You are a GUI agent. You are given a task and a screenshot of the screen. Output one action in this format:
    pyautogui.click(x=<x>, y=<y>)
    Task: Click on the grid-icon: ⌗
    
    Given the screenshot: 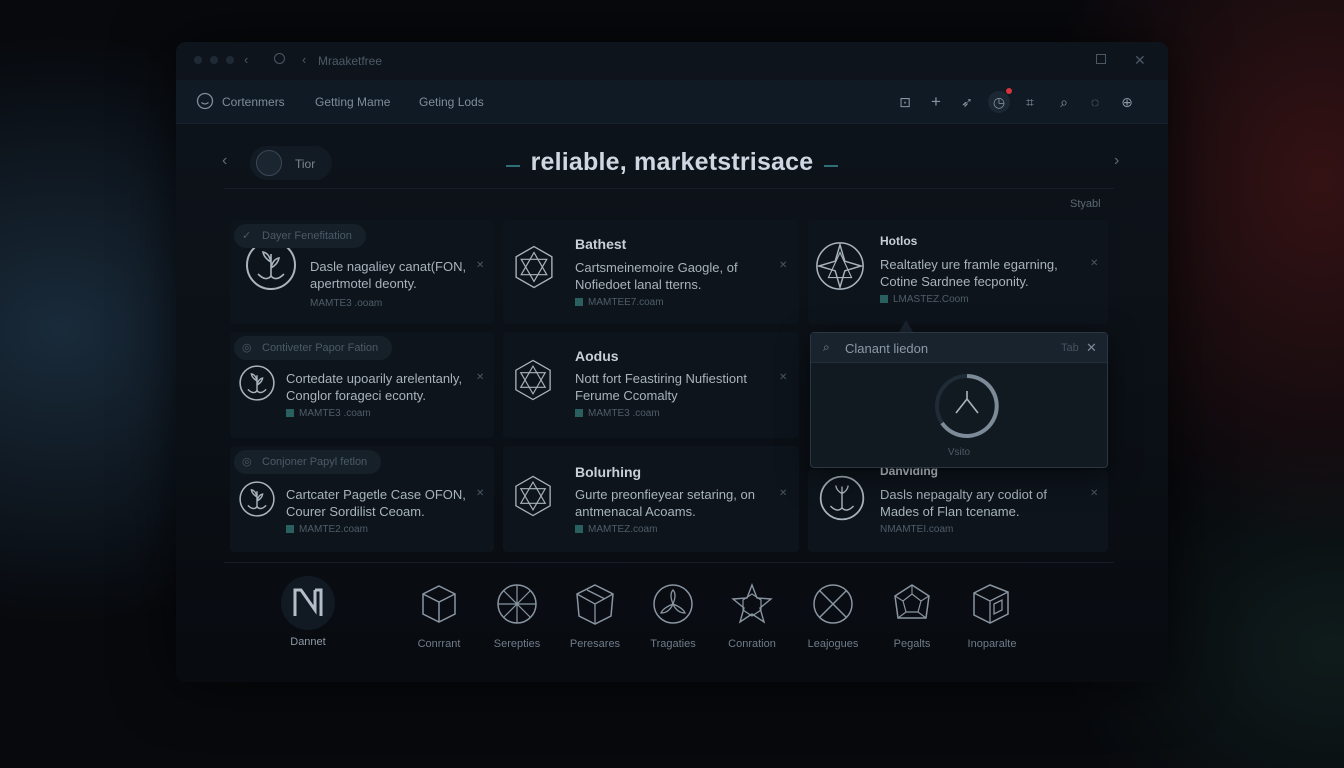 What is the action you would take?
    pyautogui.click(x=1030, y=102)
    